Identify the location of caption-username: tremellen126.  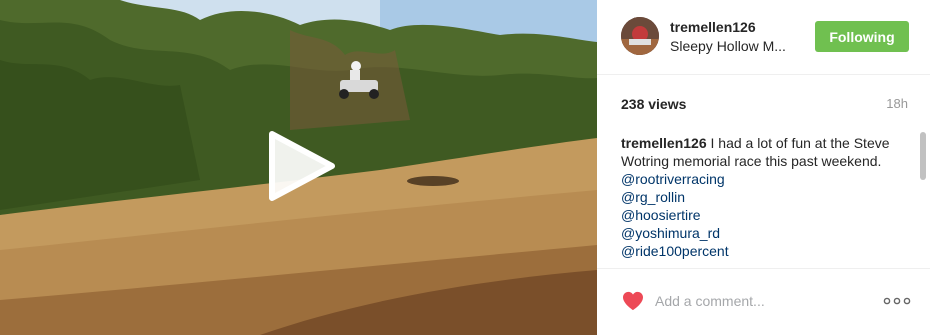
(664, 143).